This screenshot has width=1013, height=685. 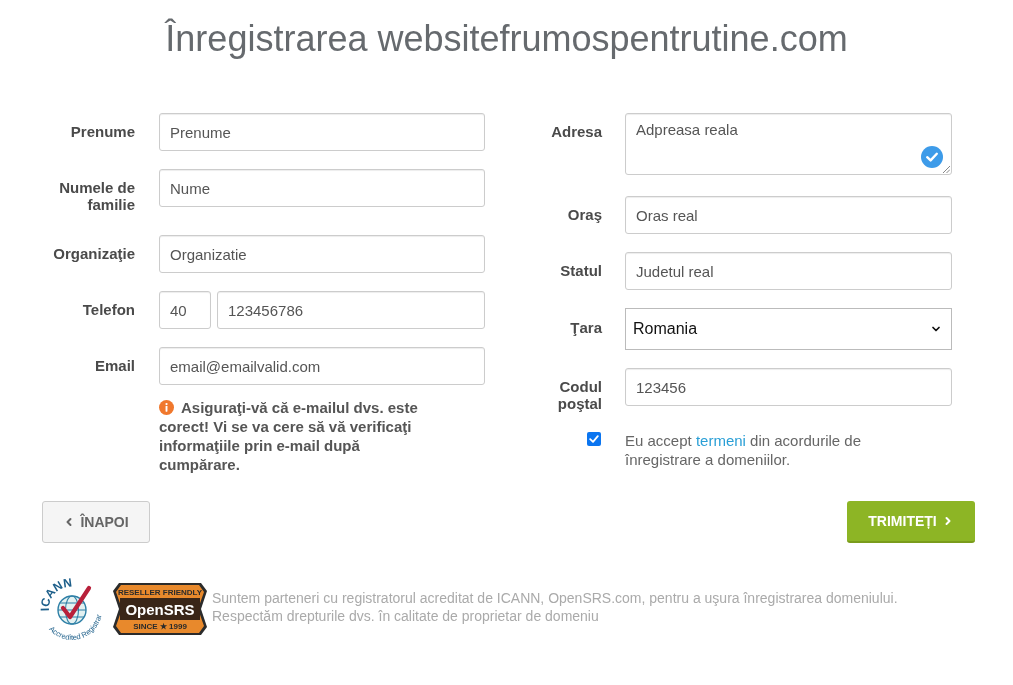 I want to click on page-title: Înregistrarea websitefrumospentrutine.com, so click(x=506, y=39).